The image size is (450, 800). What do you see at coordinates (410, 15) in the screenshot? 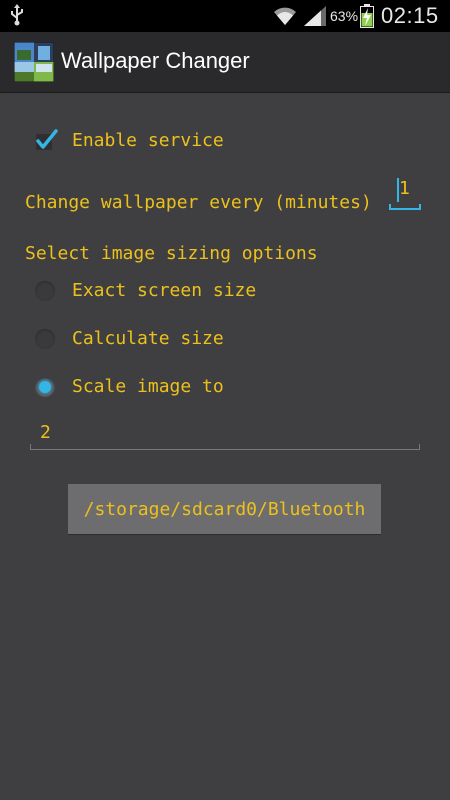
I see `clock: 02:15` at bounding box center [410, 15].